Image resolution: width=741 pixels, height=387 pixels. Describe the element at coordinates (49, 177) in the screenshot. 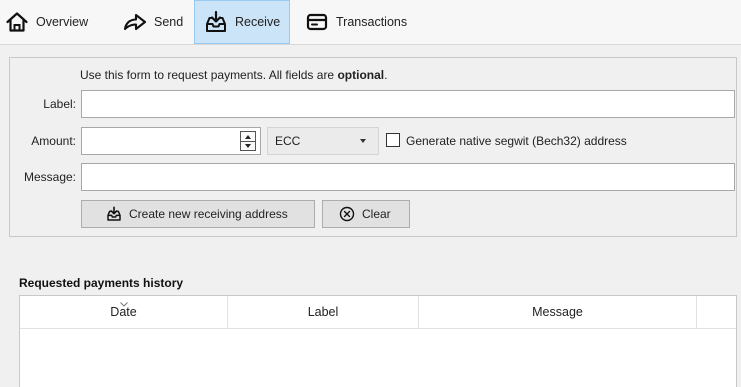

I see `message-field-label: Message:` at that location.